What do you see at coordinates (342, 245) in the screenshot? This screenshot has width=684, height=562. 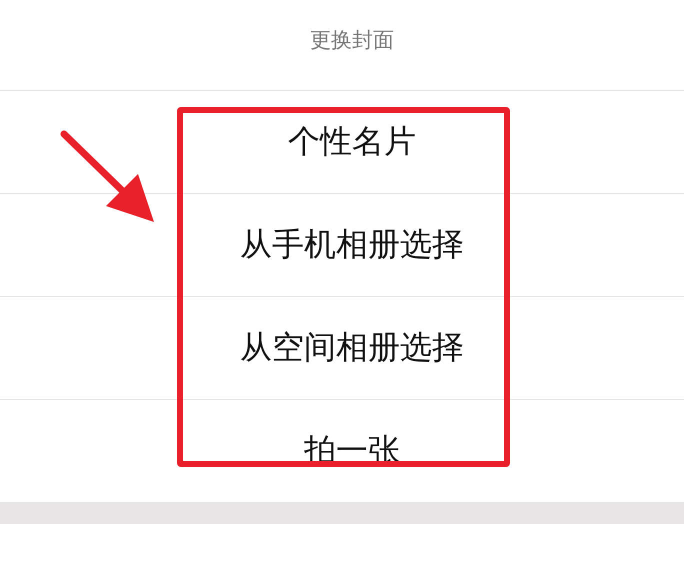 I see `menu-option: 从手机相册选择` at bounding box center [342, 245].